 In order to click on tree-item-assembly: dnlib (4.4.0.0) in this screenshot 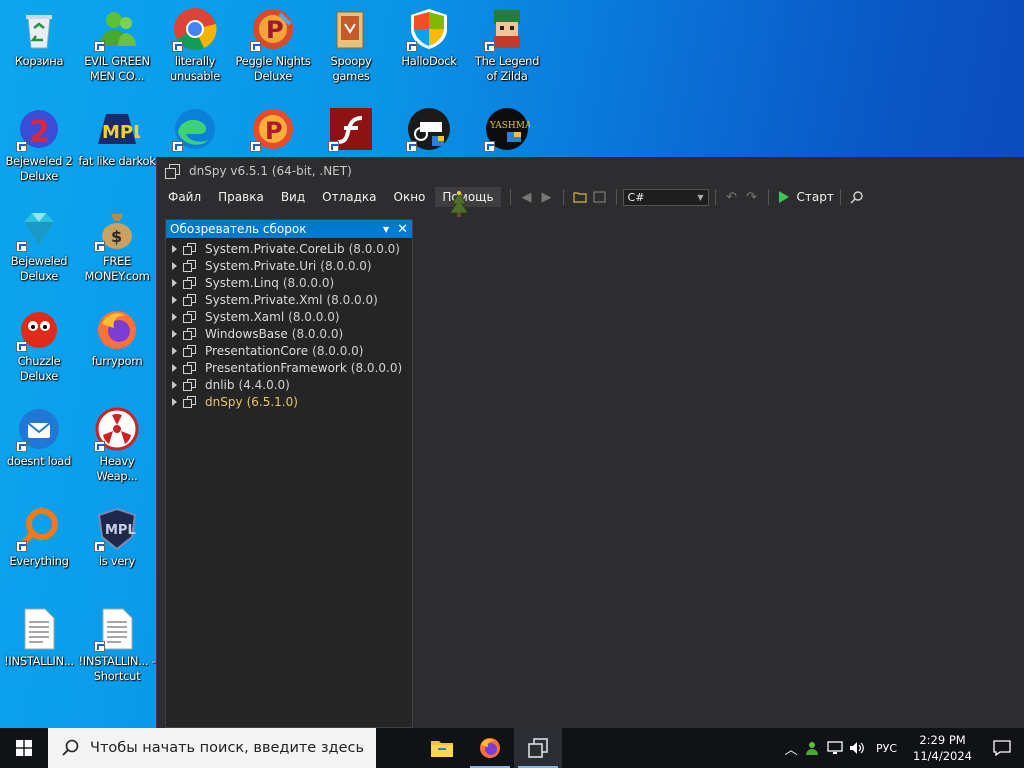, I will do `click(289, 384)`.